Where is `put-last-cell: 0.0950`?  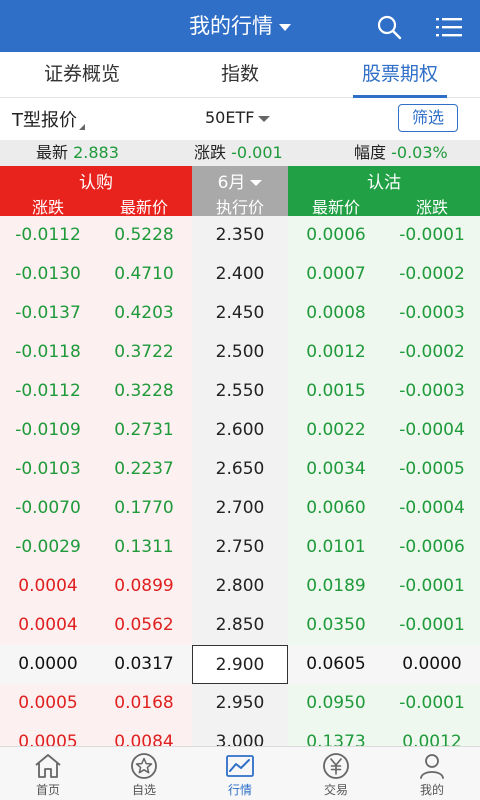
put-last-cell: 0.0950 is located at coordinates (336, 703).